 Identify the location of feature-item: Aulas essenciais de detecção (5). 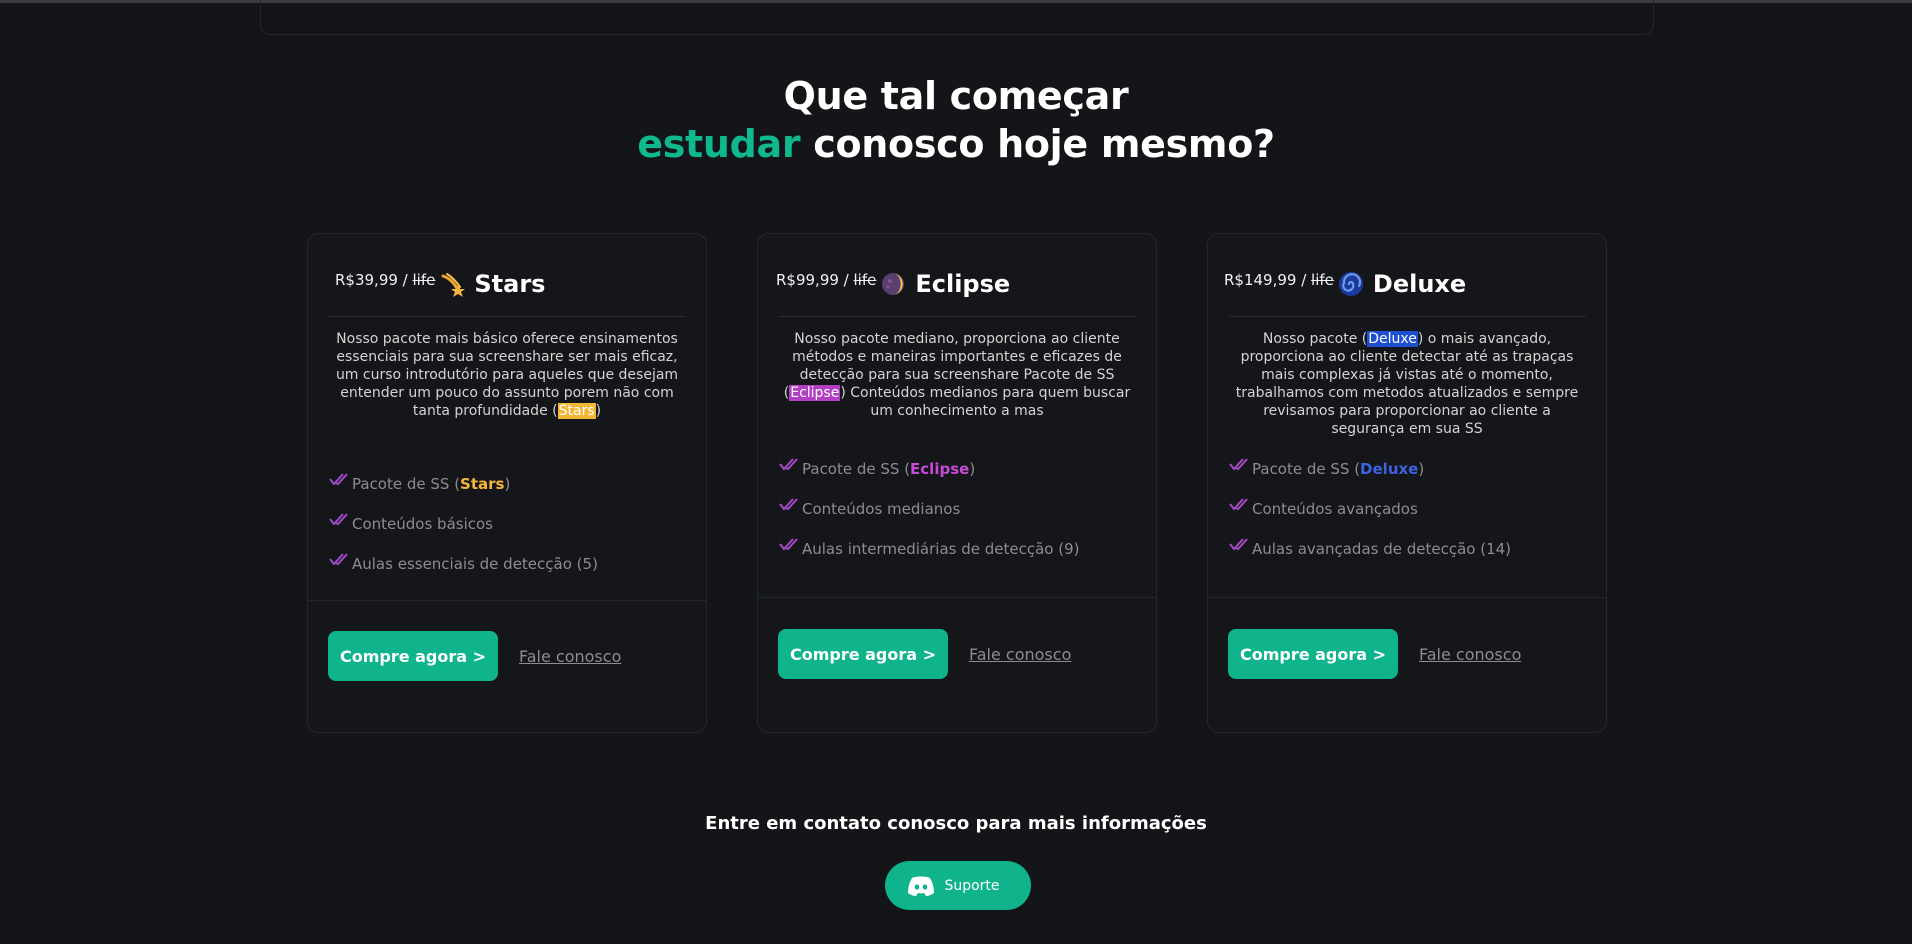
(507, 564).